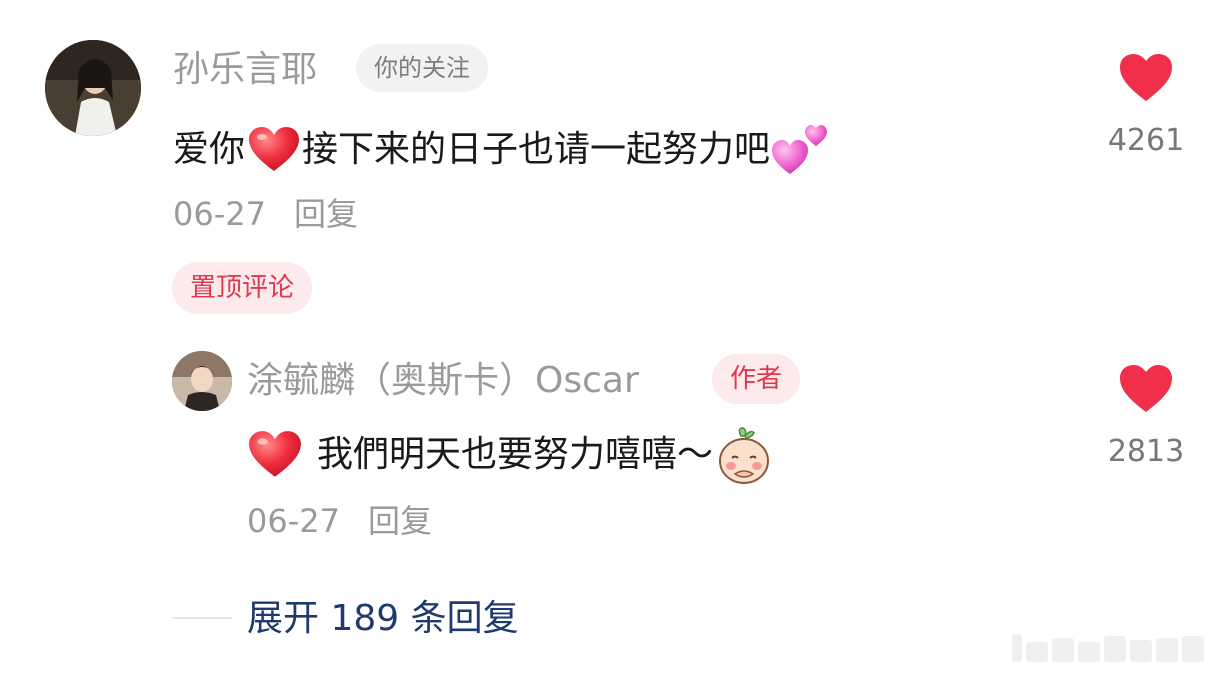 The image size is (1220, 674). What do you see at coordinates (326, 214) in the screenshot?
I see `comment-reply-button: 回复` at bounding box center [326, 214].